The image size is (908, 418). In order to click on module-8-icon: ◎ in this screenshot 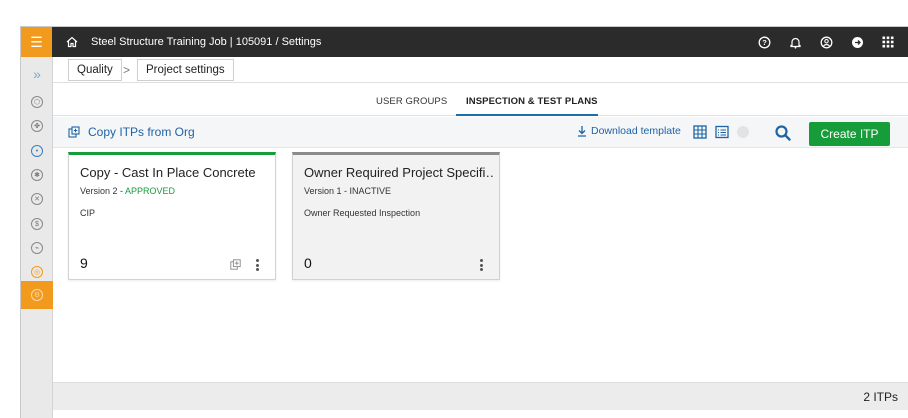, I will do `click(37, 272)`.